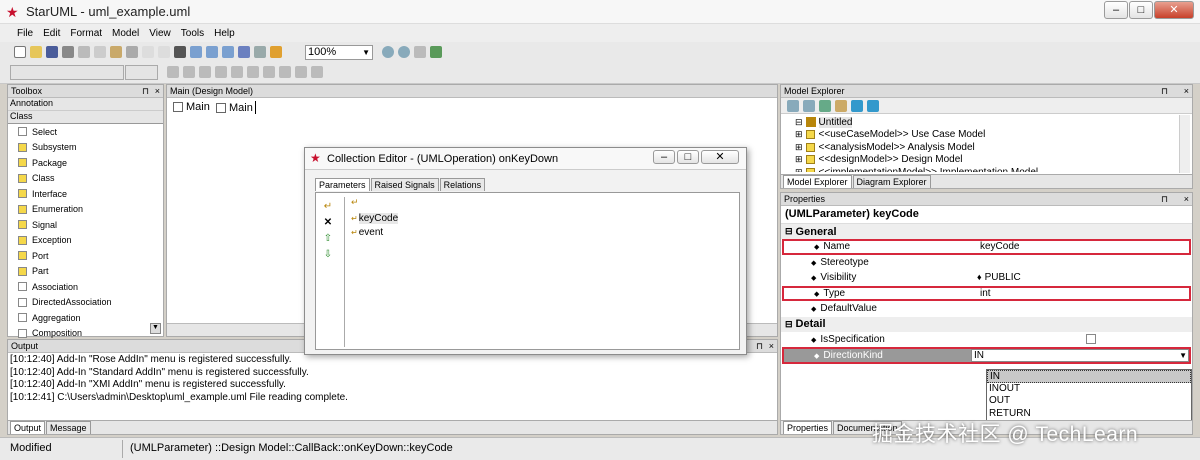 This screenshot has height=460, width=1200. What do you see at coordinates (85, 132) in the screenshot?
I see `toolbox-item-select: Select` at bounding box center [85, 132].